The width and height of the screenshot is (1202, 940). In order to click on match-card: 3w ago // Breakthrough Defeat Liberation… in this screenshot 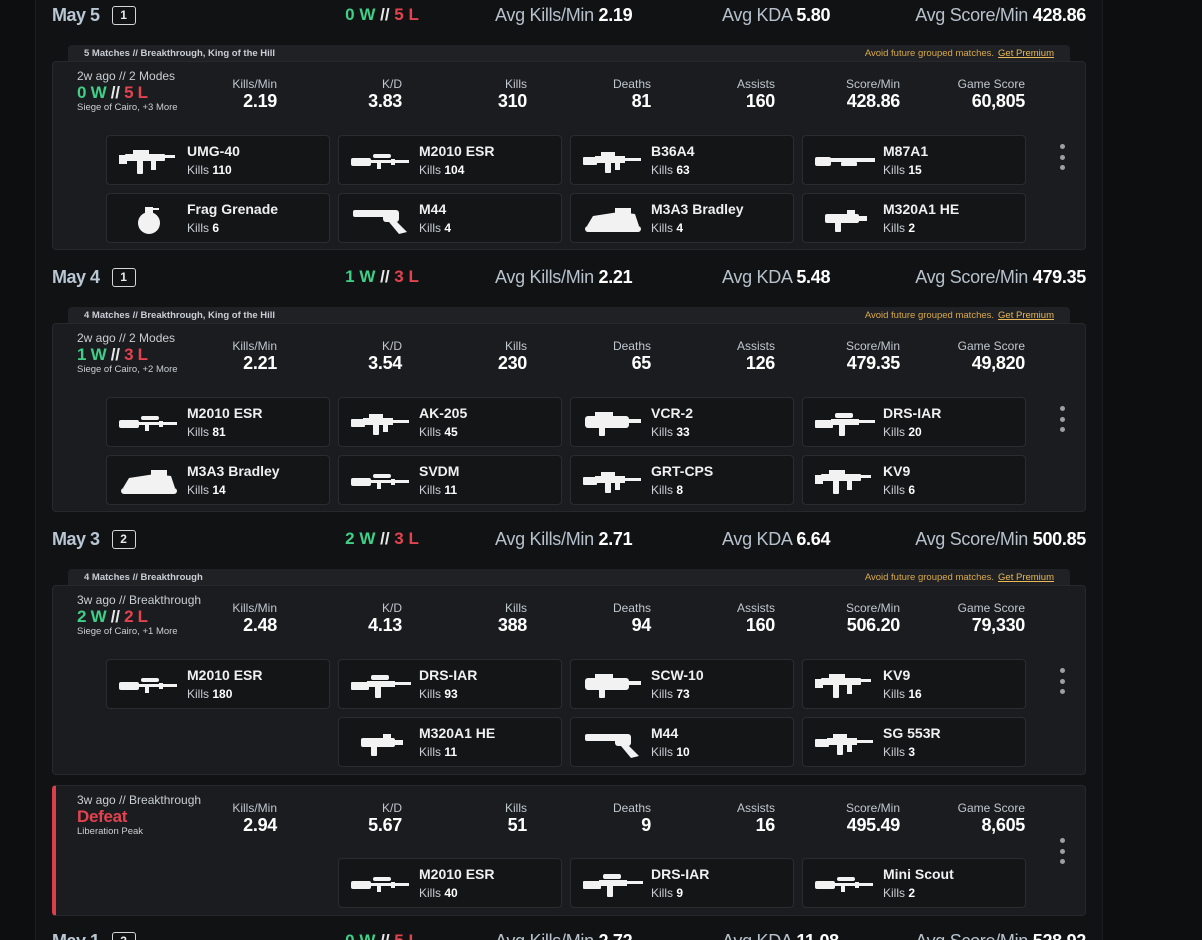, I will do `click(569, 850)`.